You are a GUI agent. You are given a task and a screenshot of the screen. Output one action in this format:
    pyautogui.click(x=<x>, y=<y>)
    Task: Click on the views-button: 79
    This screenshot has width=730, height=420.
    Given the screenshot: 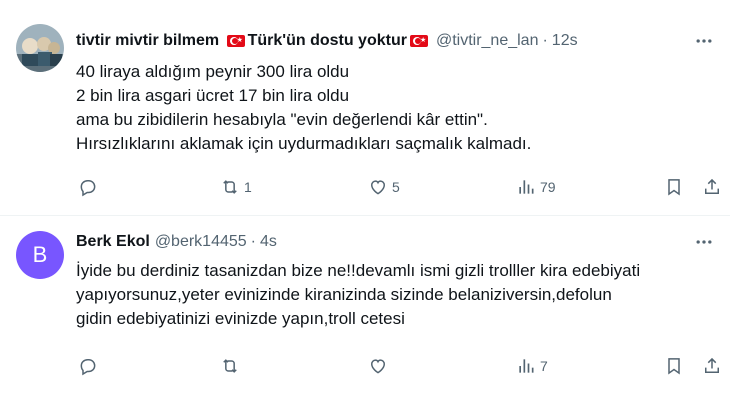 What is the action you would take?
    pyautogui.click(x=536, y=187)
    